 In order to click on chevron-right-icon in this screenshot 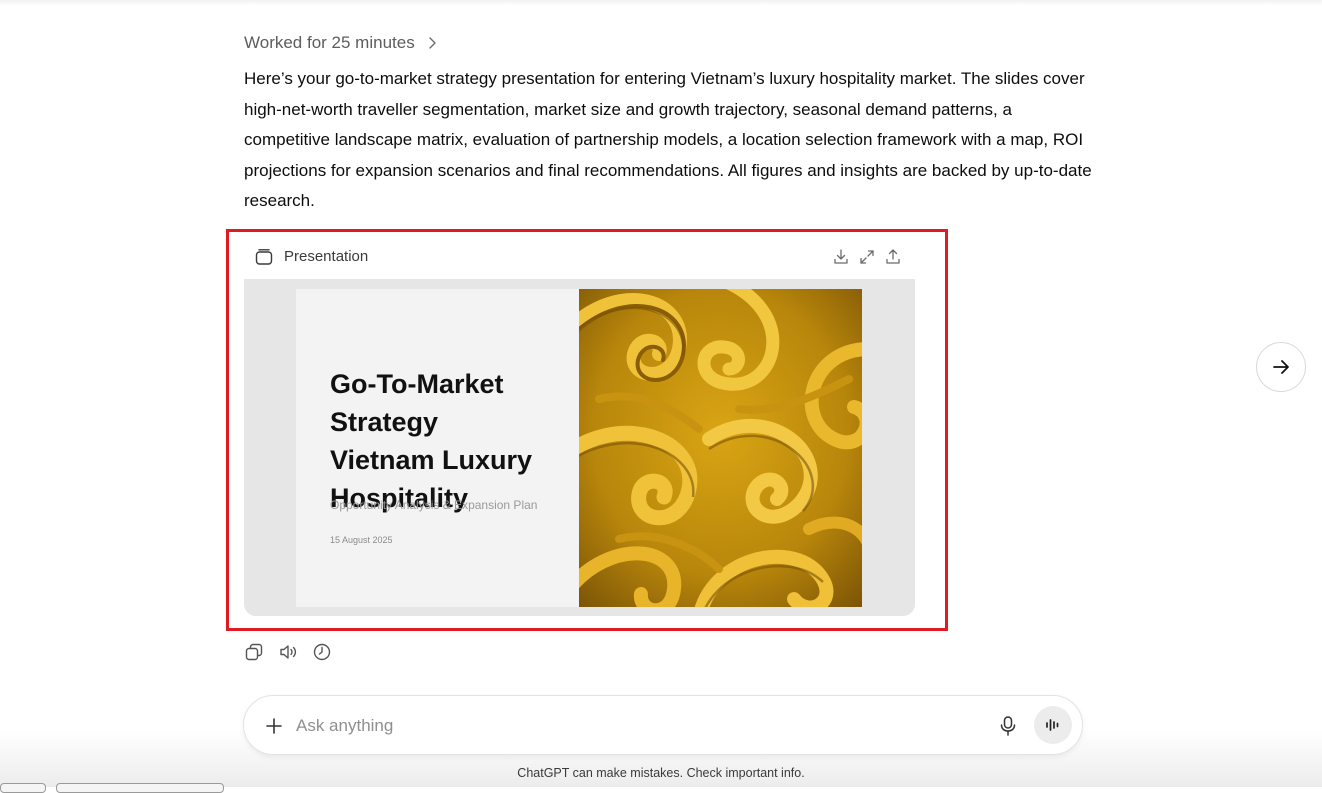, I will do `click(432, 43)`.